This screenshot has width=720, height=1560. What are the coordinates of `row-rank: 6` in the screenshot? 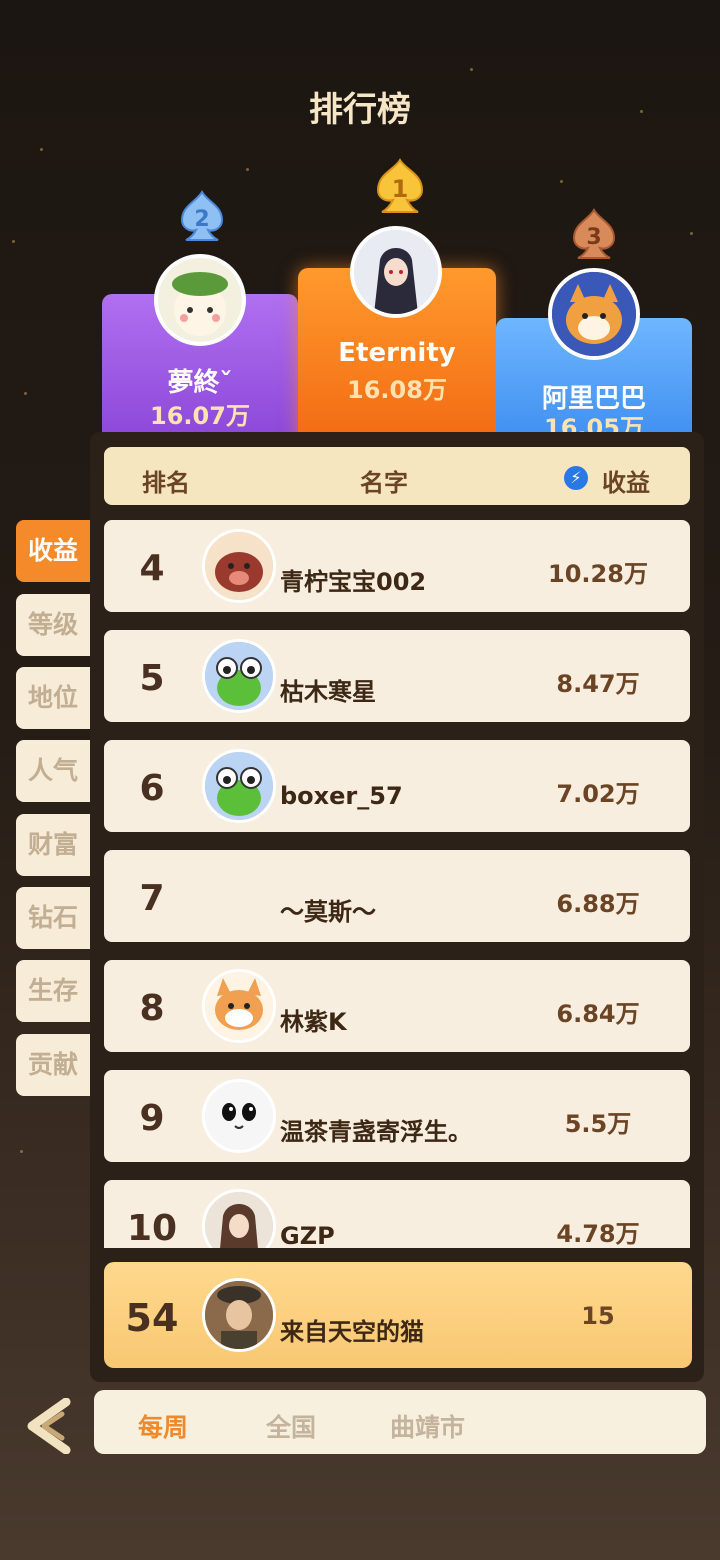 It's located at (152, 788).